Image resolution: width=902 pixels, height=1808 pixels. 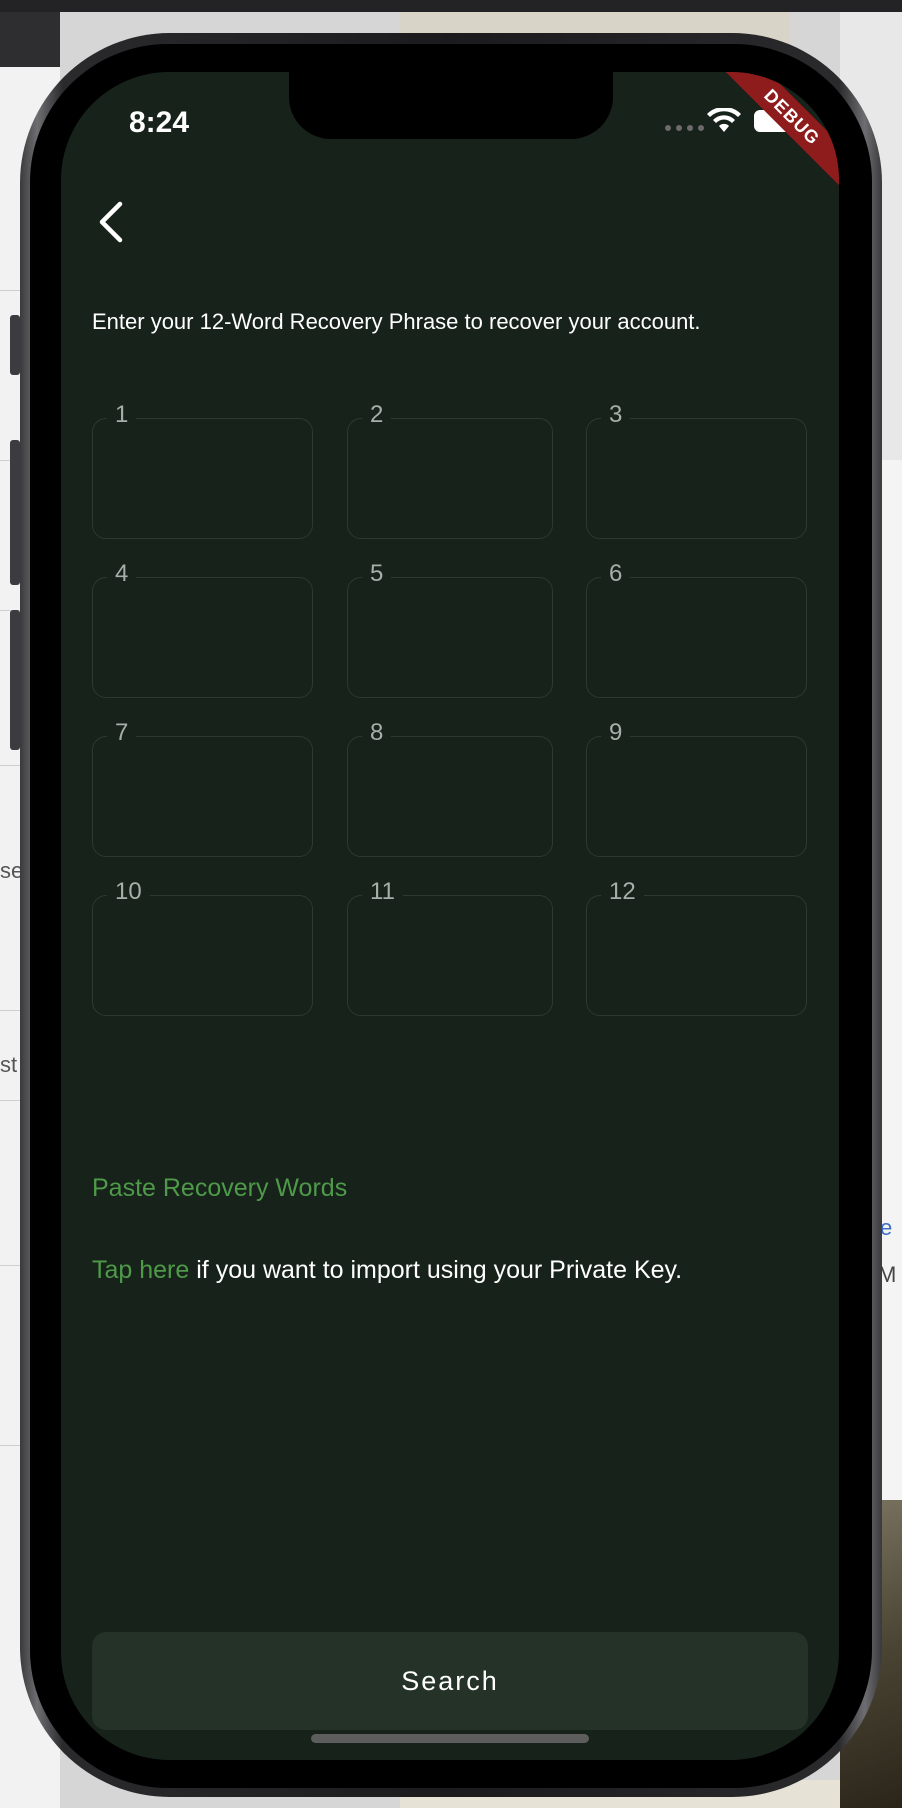 What do you see at coordinates (377, 415) in the screenshot?
I see `word-label: 2` at bounding box center [377, 415].